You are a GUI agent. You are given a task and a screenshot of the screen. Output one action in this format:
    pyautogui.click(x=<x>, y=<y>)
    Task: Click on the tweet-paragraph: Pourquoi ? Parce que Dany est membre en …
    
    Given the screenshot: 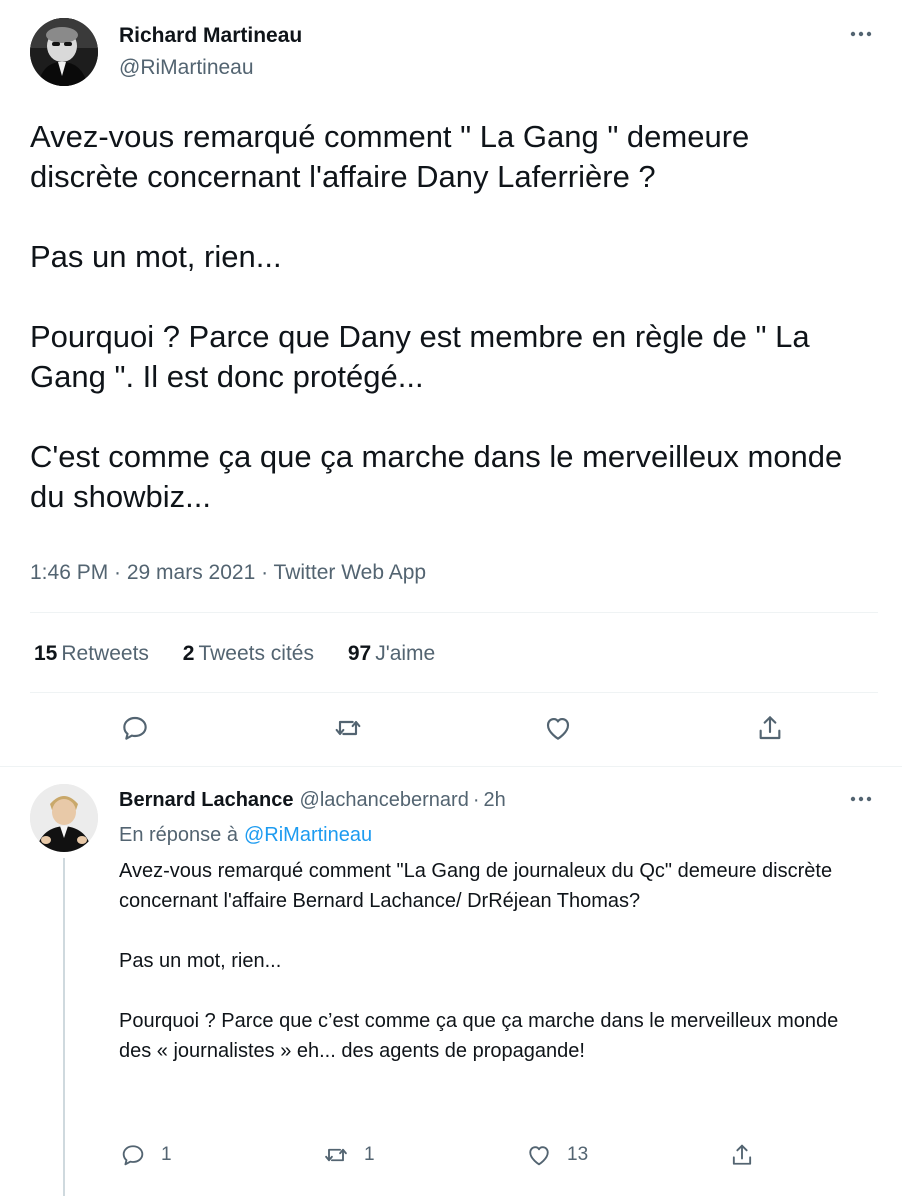 What is the action you would take?
    pyautogui.click(x=420, y=356)
    